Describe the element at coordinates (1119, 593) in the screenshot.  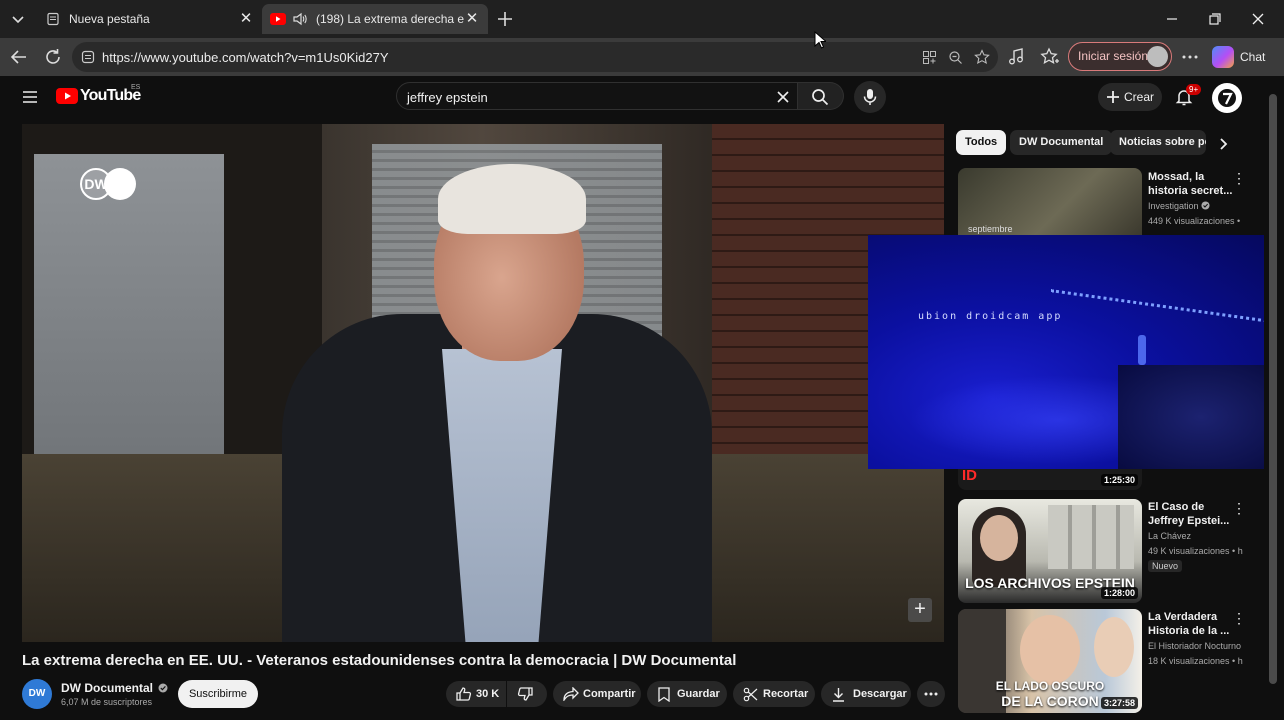
I see `video-duration: 1:28:00` at that location.